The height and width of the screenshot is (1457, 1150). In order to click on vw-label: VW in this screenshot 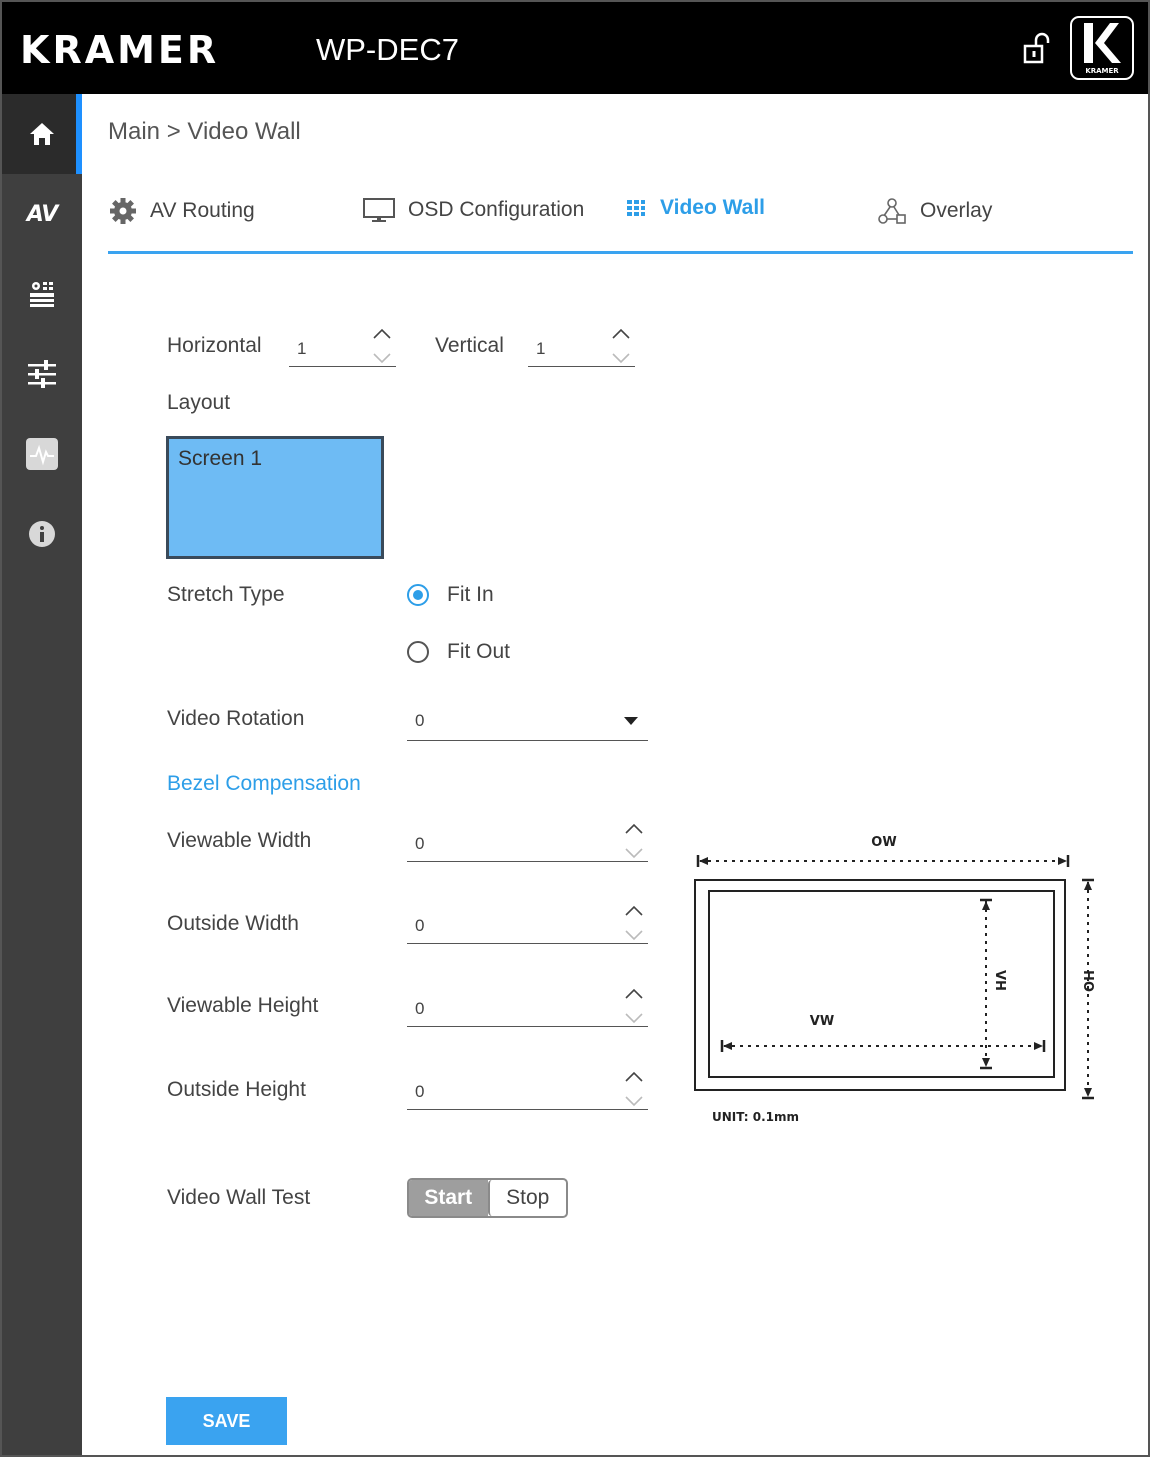, I will do `click(822, 1021)`.